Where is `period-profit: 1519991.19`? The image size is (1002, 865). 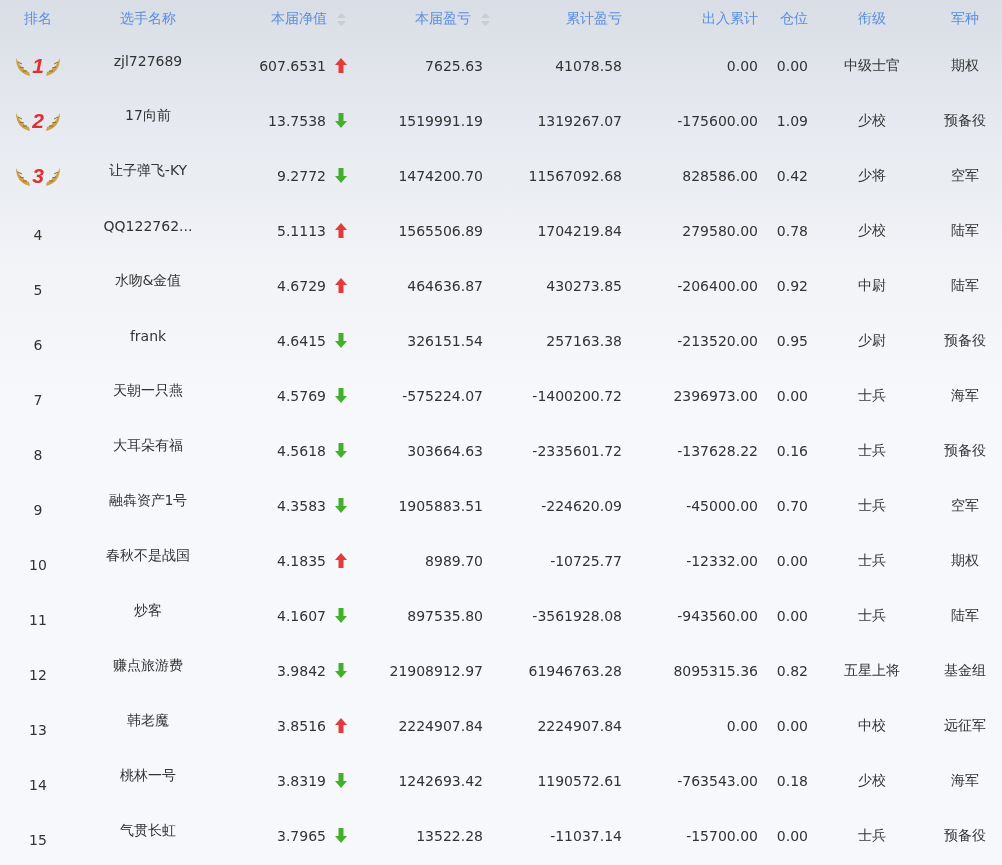 period-profit: 1519991.19 is located at coordinates (440, 120).